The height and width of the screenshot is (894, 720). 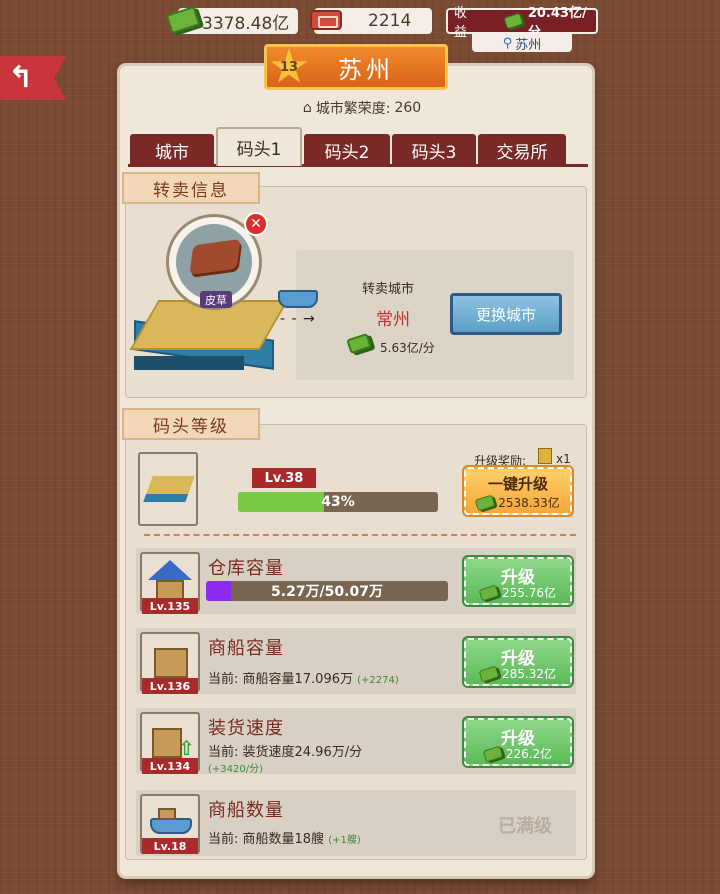 What do you see at coordinates (388, 289) in the screenshot?
I see `resell-city-label: 转卖城市` at bounding box center [388, 289].